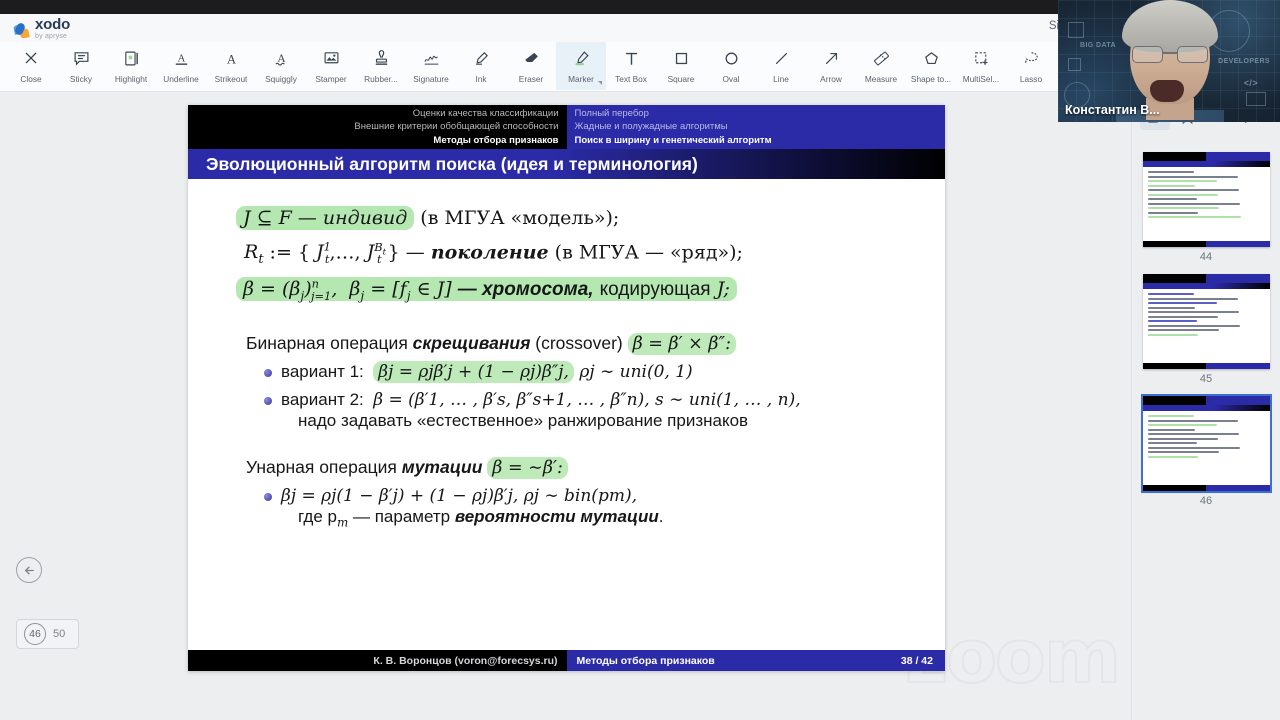  What do you see at coordinates (481, 58) in the screenshot?
I see `ink-pen-icon` at bounding box center [481, 58].